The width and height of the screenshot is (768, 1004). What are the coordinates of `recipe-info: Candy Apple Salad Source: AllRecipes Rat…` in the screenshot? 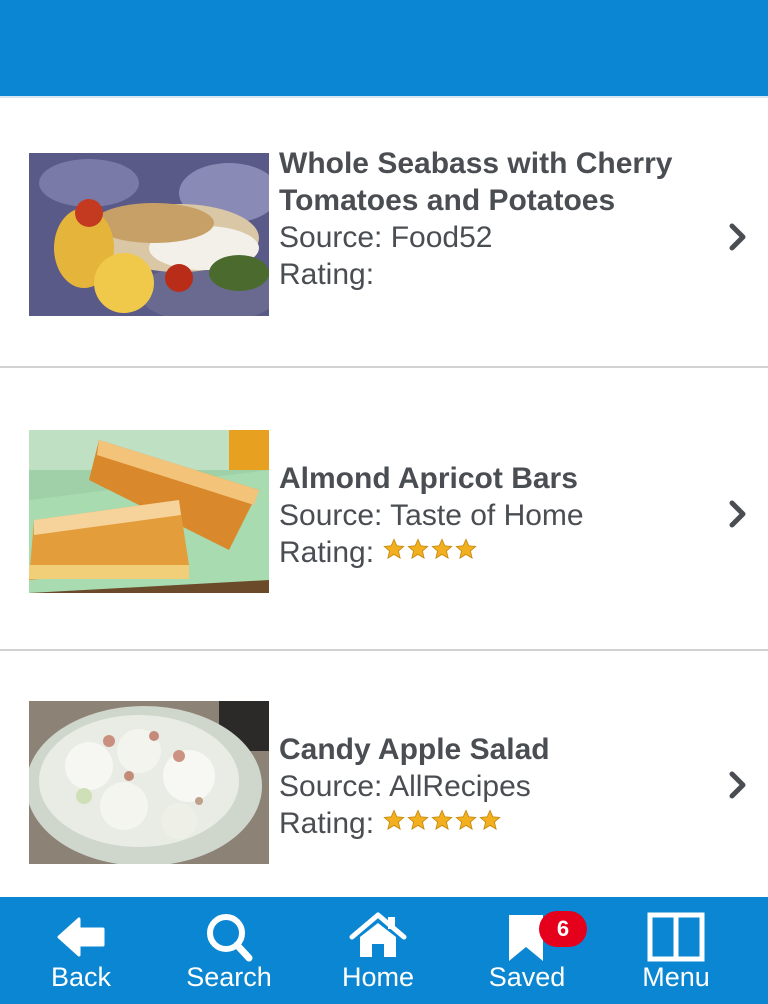 It's located at (479, 787).